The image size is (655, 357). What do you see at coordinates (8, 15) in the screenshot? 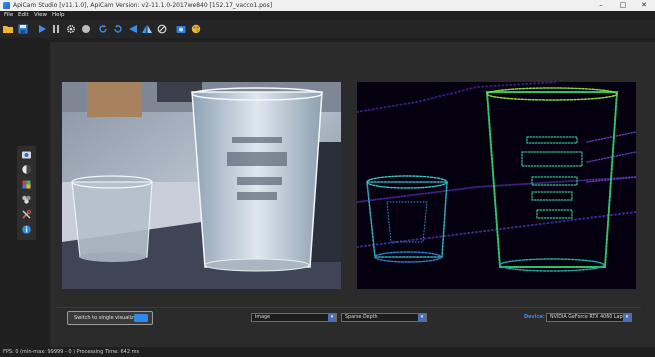
I see `menu-file: File` at bounding box center [8, 15].